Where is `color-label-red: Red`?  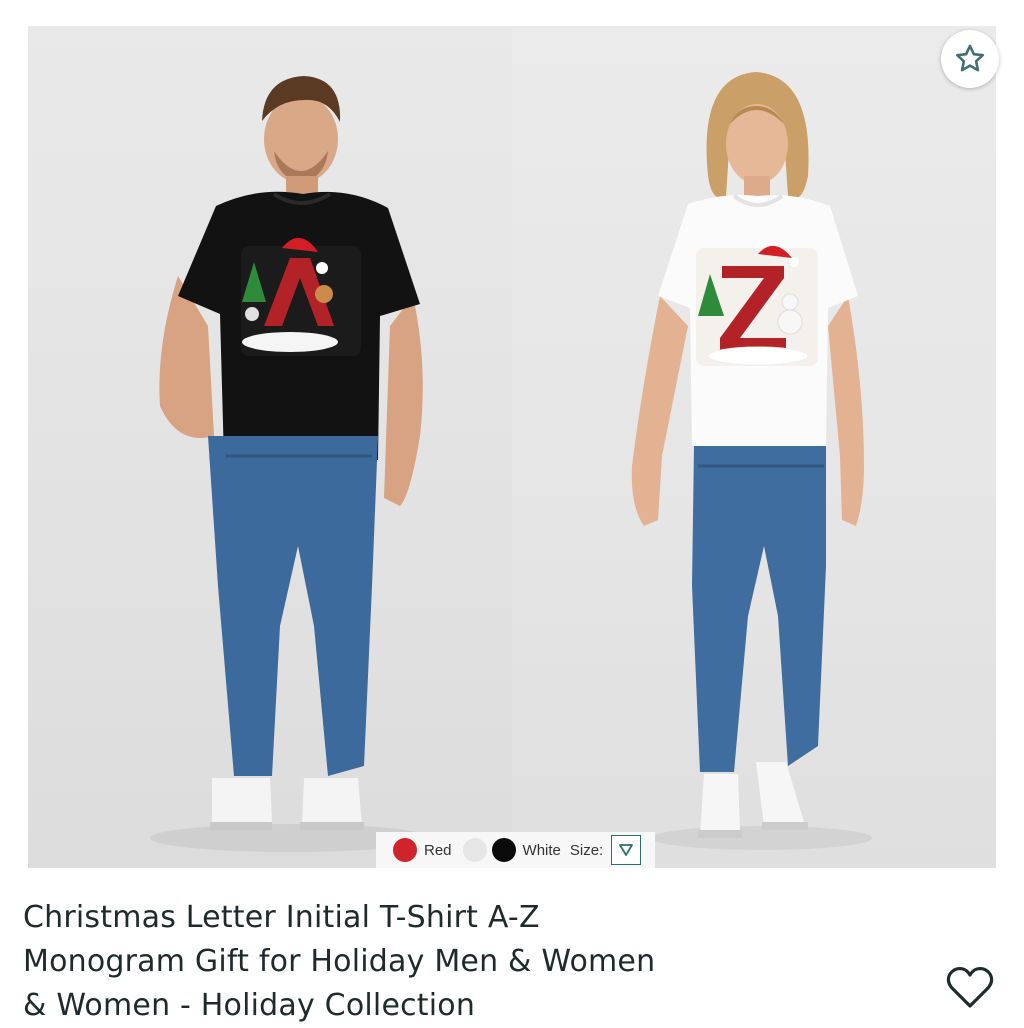
color-label-red: Red is located at coordinates (438, 850).